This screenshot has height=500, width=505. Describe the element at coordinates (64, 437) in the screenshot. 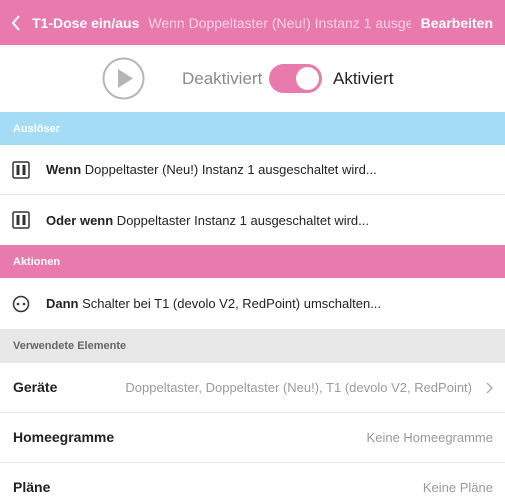

I see `homeegrams-label: Homeegramme` at that location.